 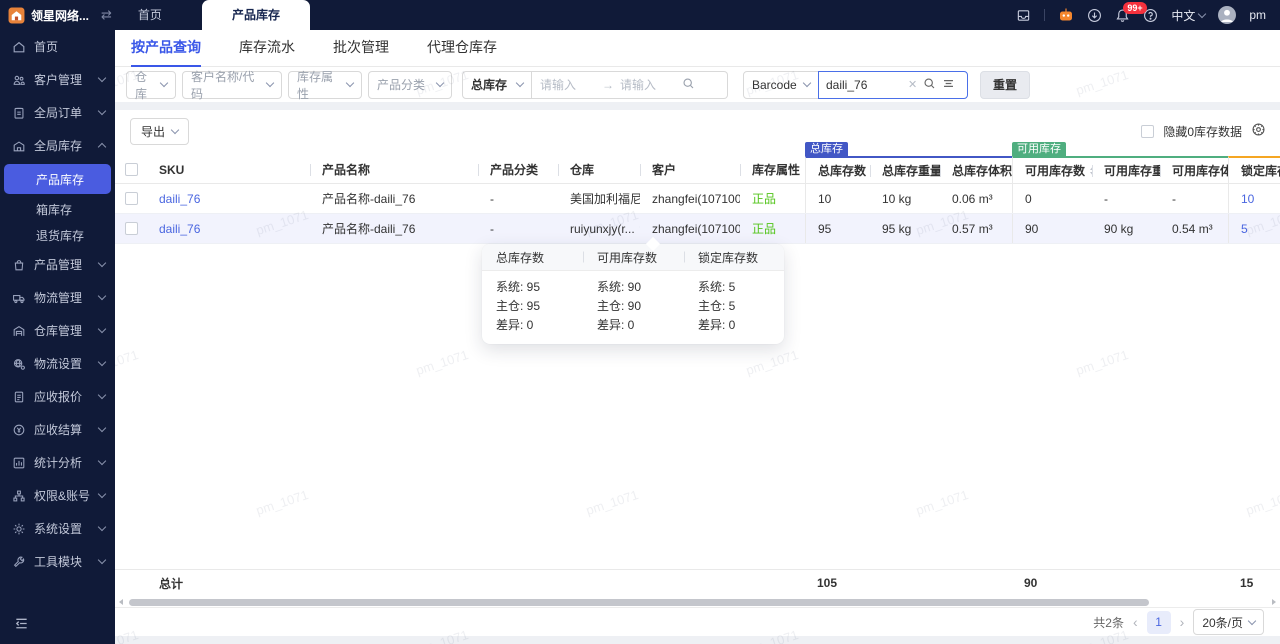 What do you see at coordinates (255, 15) in the screenshot?
I see `topbar-tab-product-inventory: 产品库存` at bounding box center [255, 15].